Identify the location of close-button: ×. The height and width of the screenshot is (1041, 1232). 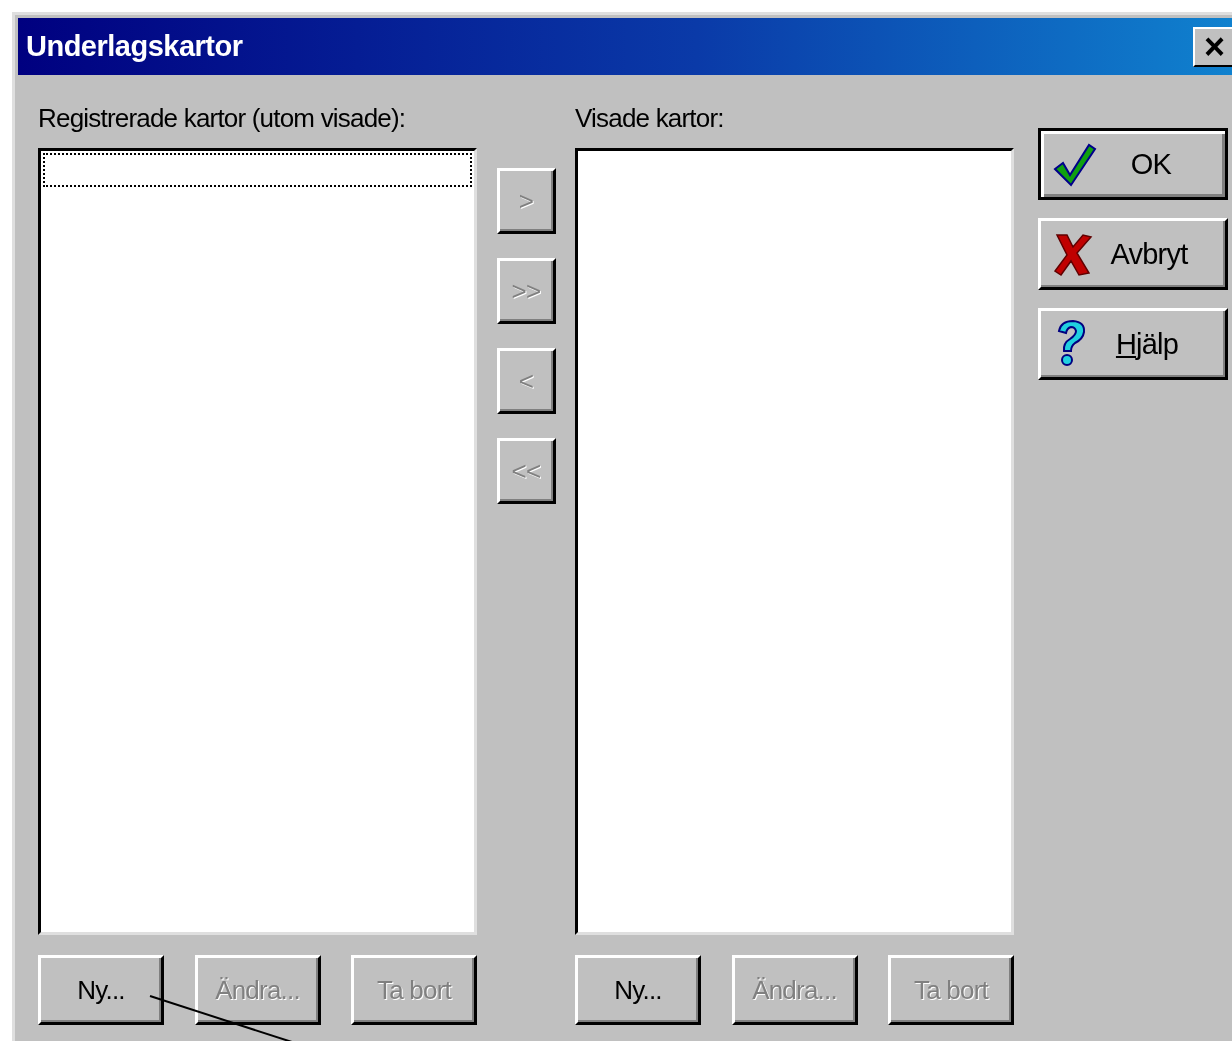
(1212, 46).